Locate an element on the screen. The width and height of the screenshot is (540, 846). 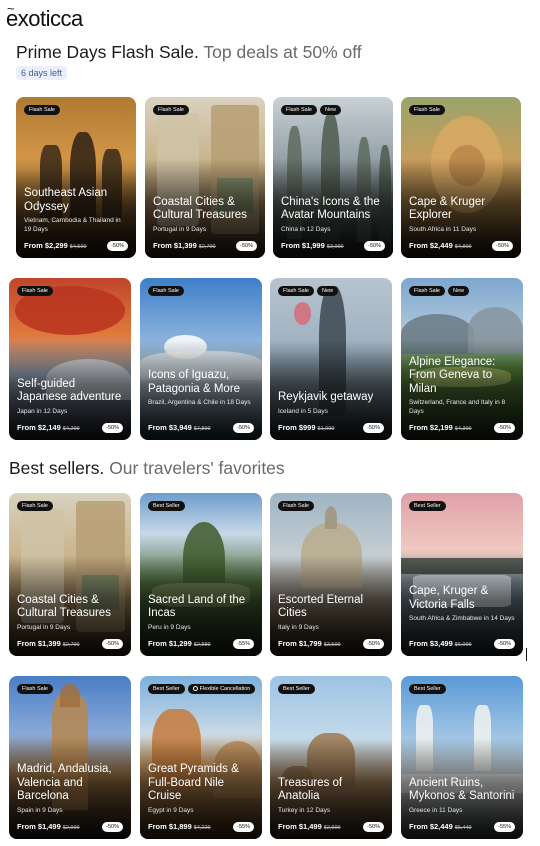
card-original-price: $1,999 is located at coordinates (326, 429).